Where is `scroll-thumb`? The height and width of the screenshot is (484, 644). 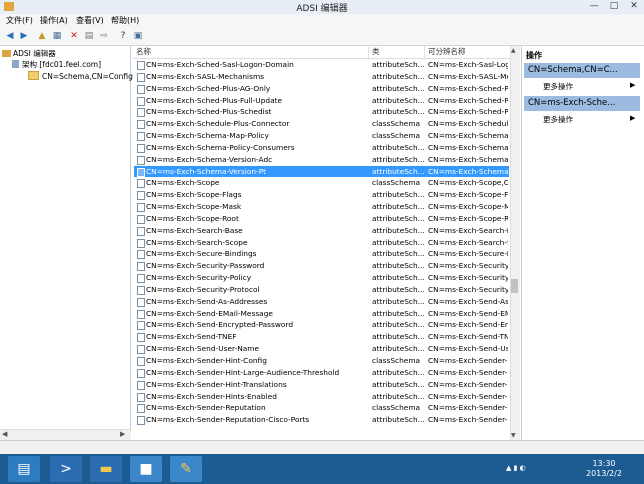 scroll-thumb is located at coordinates (514, 286).